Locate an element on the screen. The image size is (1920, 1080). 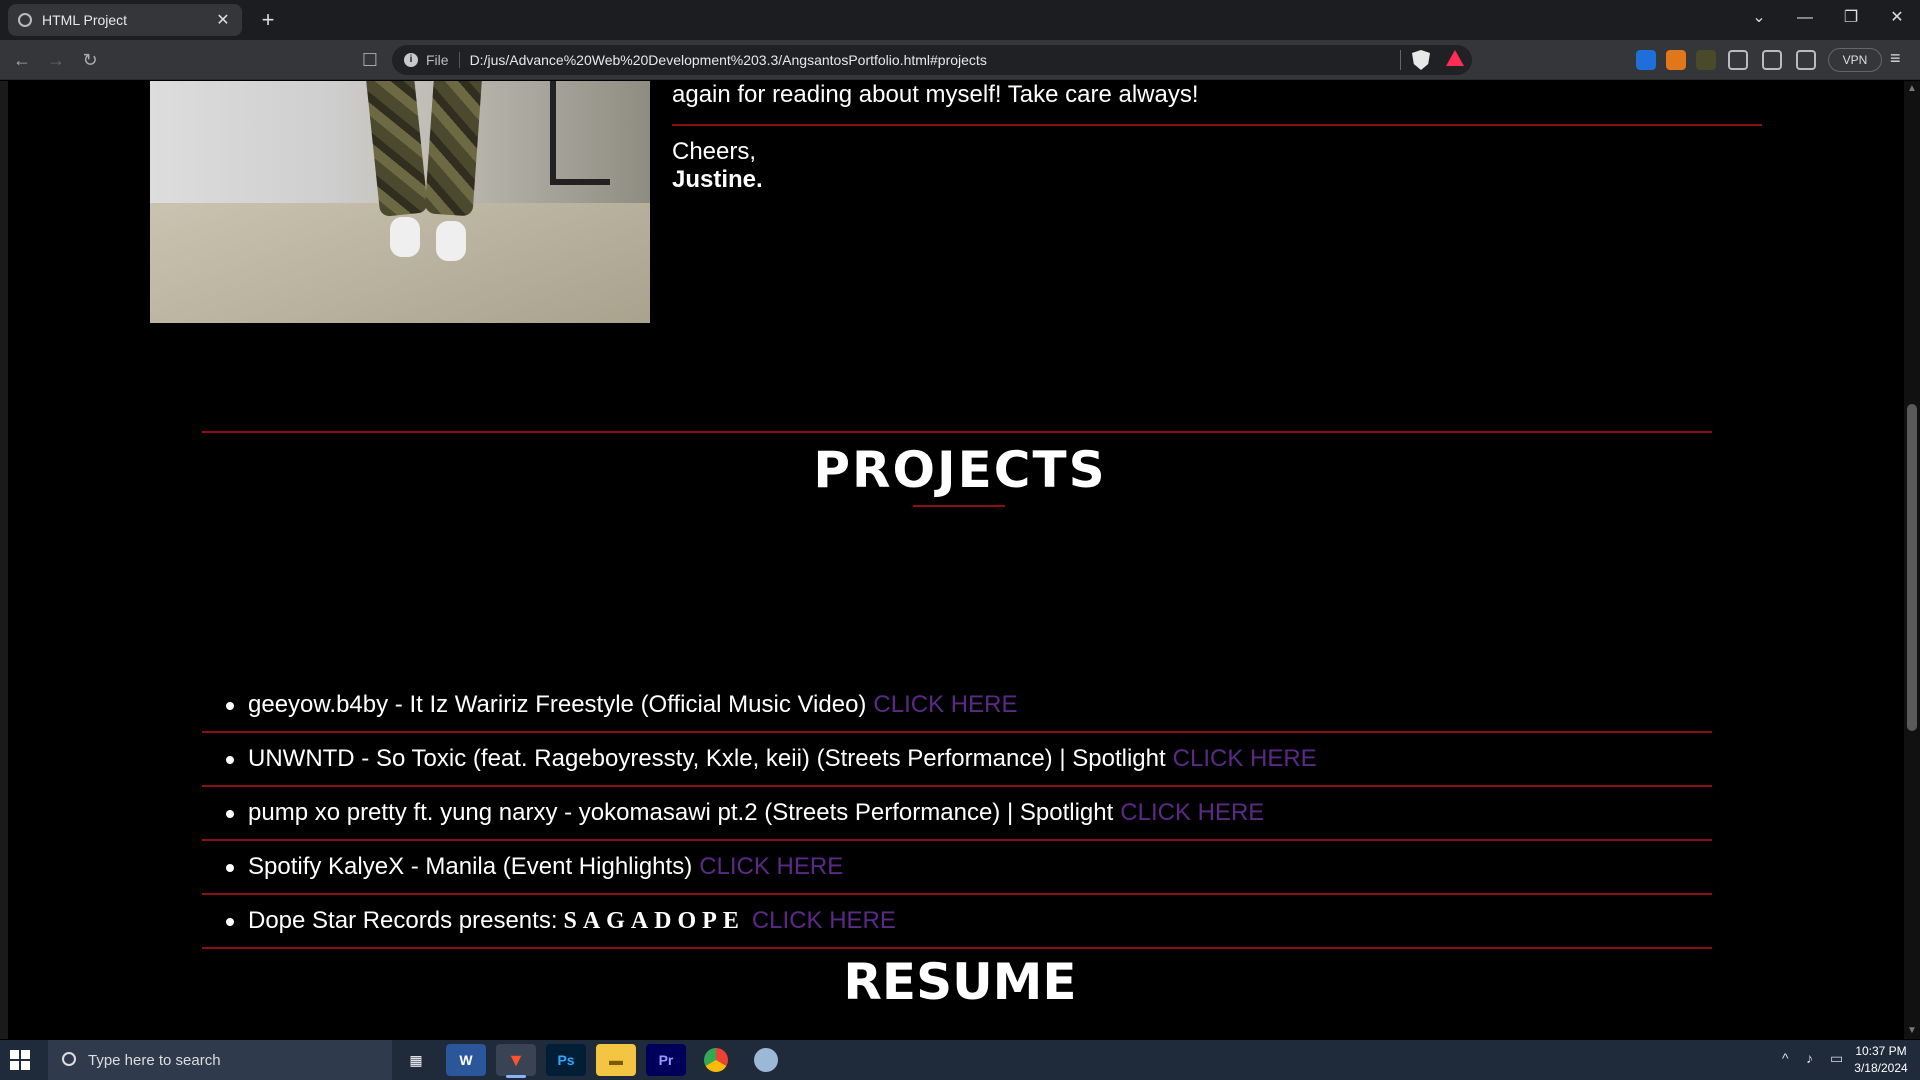
address-divider is located at coordinates (1400, 60).